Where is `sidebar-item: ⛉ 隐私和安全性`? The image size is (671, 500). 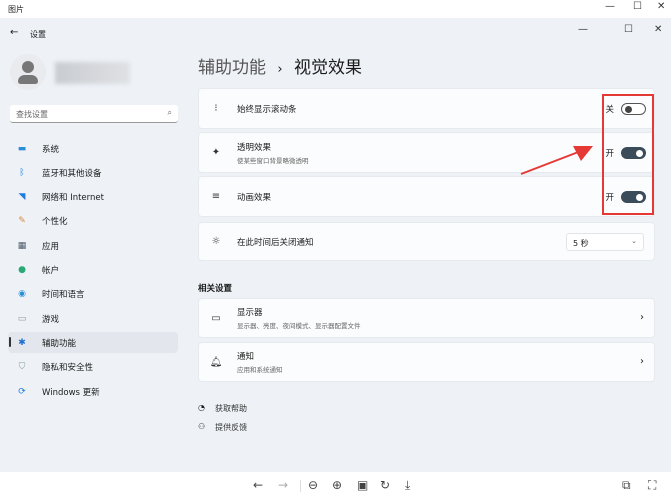 sidebar-item: ⛉ 隐私和安全性 is located at coordinates (93, 367).